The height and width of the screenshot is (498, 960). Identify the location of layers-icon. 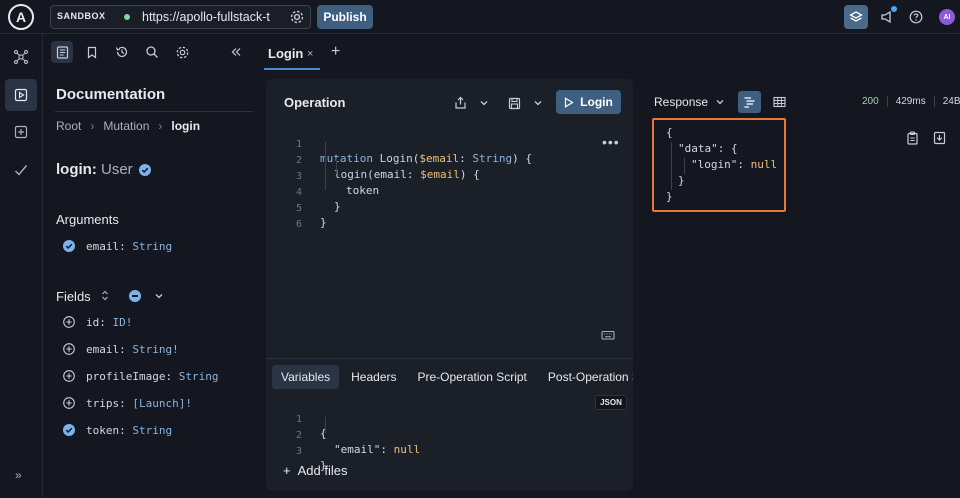
(856, 17).